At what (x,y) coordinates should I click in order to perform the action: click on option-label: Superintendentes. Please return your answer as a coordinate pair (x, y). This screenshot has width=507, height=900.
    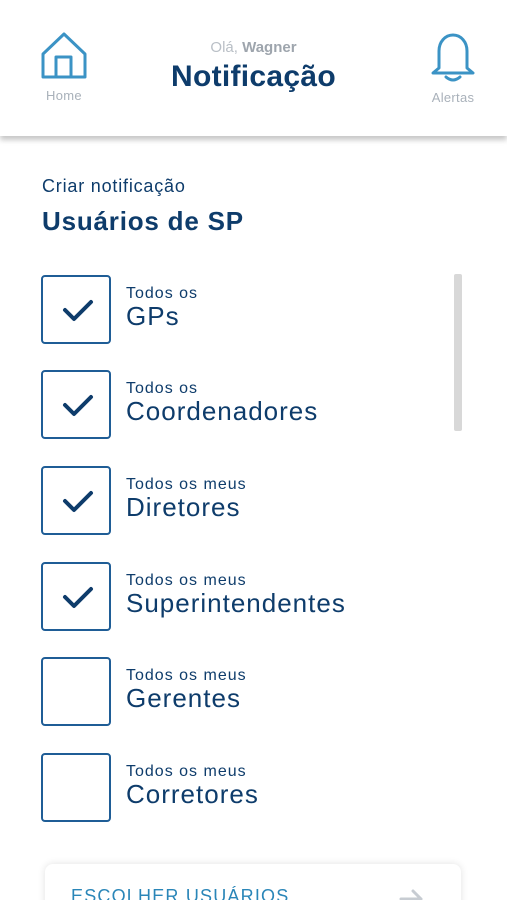
    Looking at the image, I should click on (236, 603).